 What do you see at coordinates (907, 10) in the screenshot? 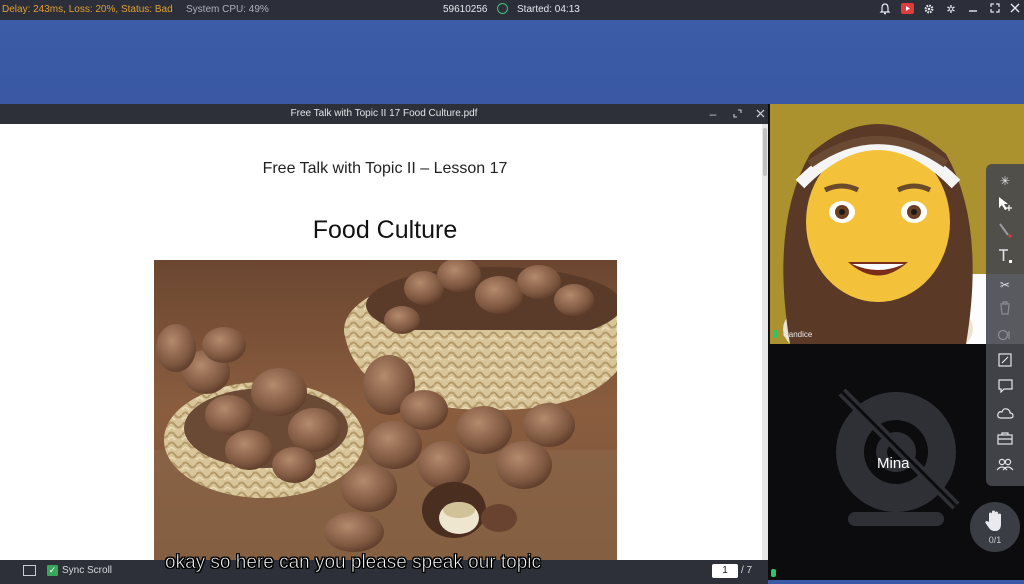
I see `record-icon` at bounding box center [907, 10].